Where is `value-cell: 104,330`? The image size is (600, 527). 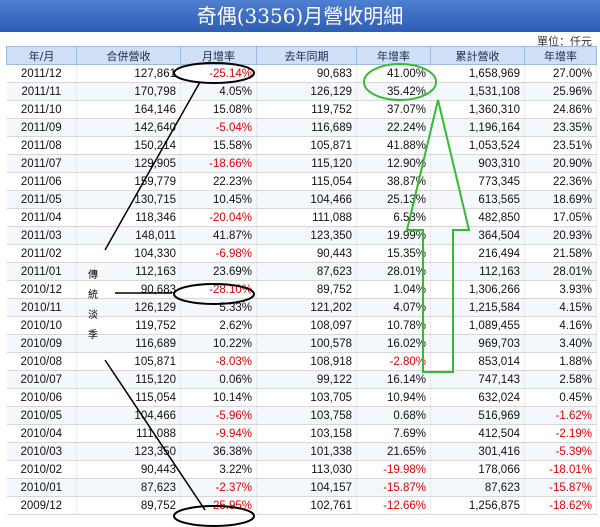
value-cell: 104,330 is located at coordinates (128, 253).